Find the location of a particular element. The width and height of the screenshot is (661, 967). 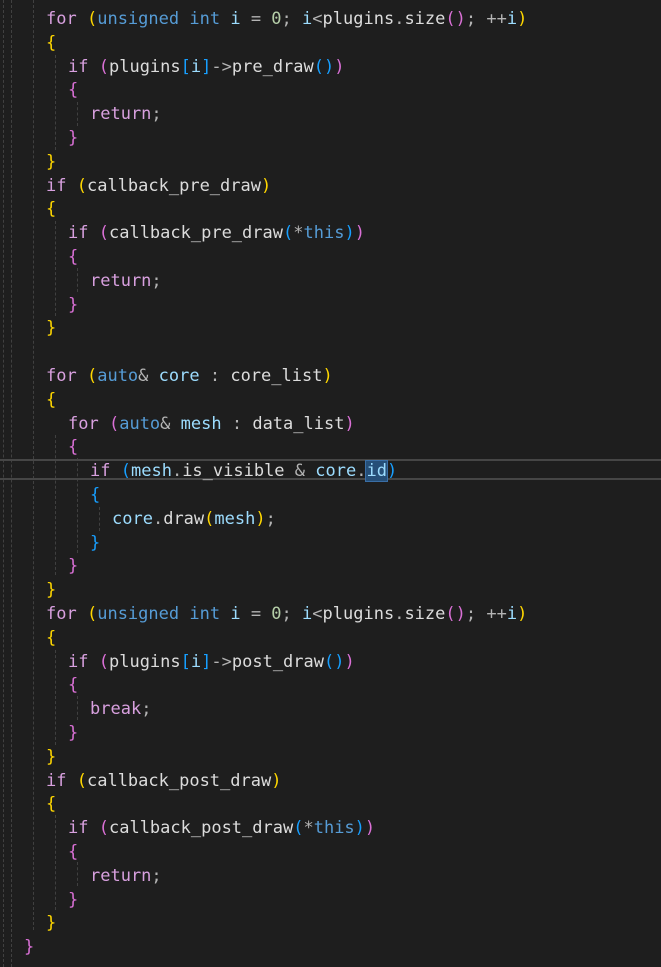

code-token: core_list is located at coordinates (276, 376).